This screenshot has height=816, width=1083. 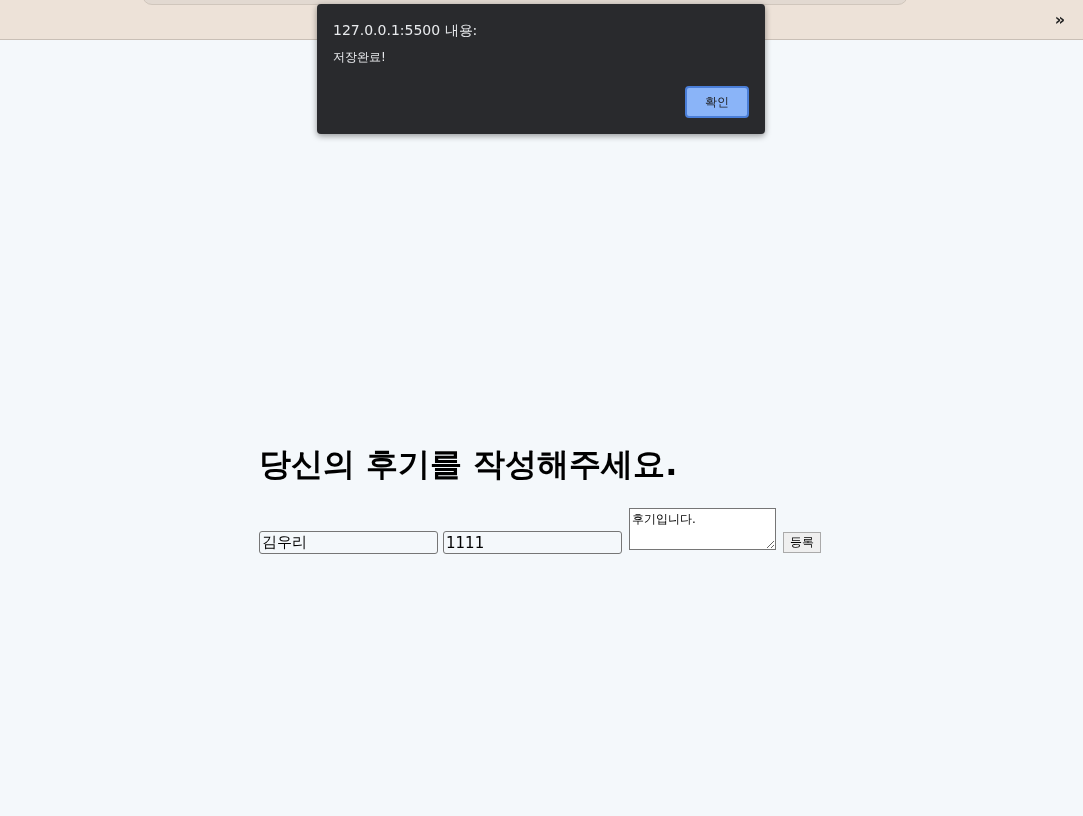 What do you see at coordinates (717, 102) in the screenshot?
I see `ok-button: 확인` at bounding box center [717, 102].